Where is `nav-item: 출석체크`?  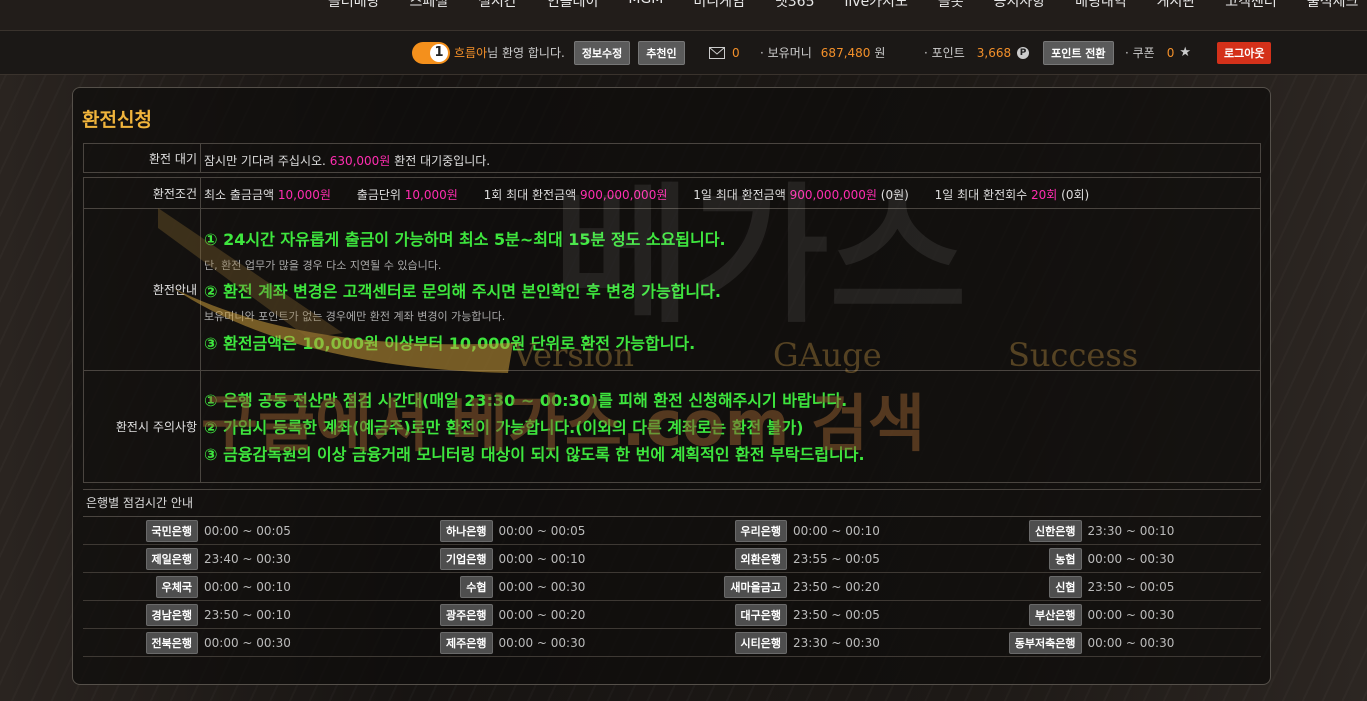 nav-item: 출석체크 is located at coordinates (1333, 5).